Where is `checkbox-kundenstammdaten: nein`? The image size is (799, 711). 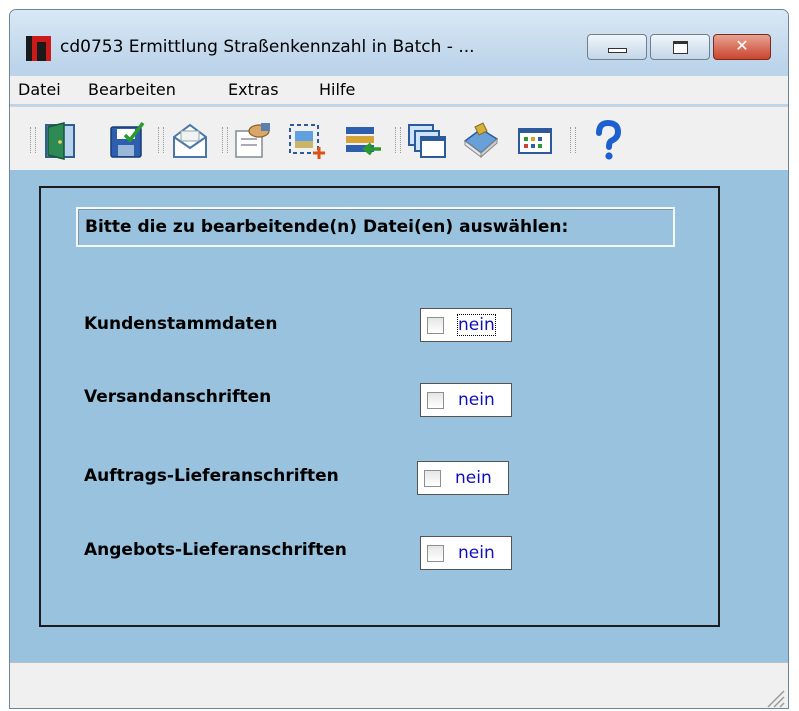
checkbox-kundenstammdaten: nein is located at coordinates (466, 325).